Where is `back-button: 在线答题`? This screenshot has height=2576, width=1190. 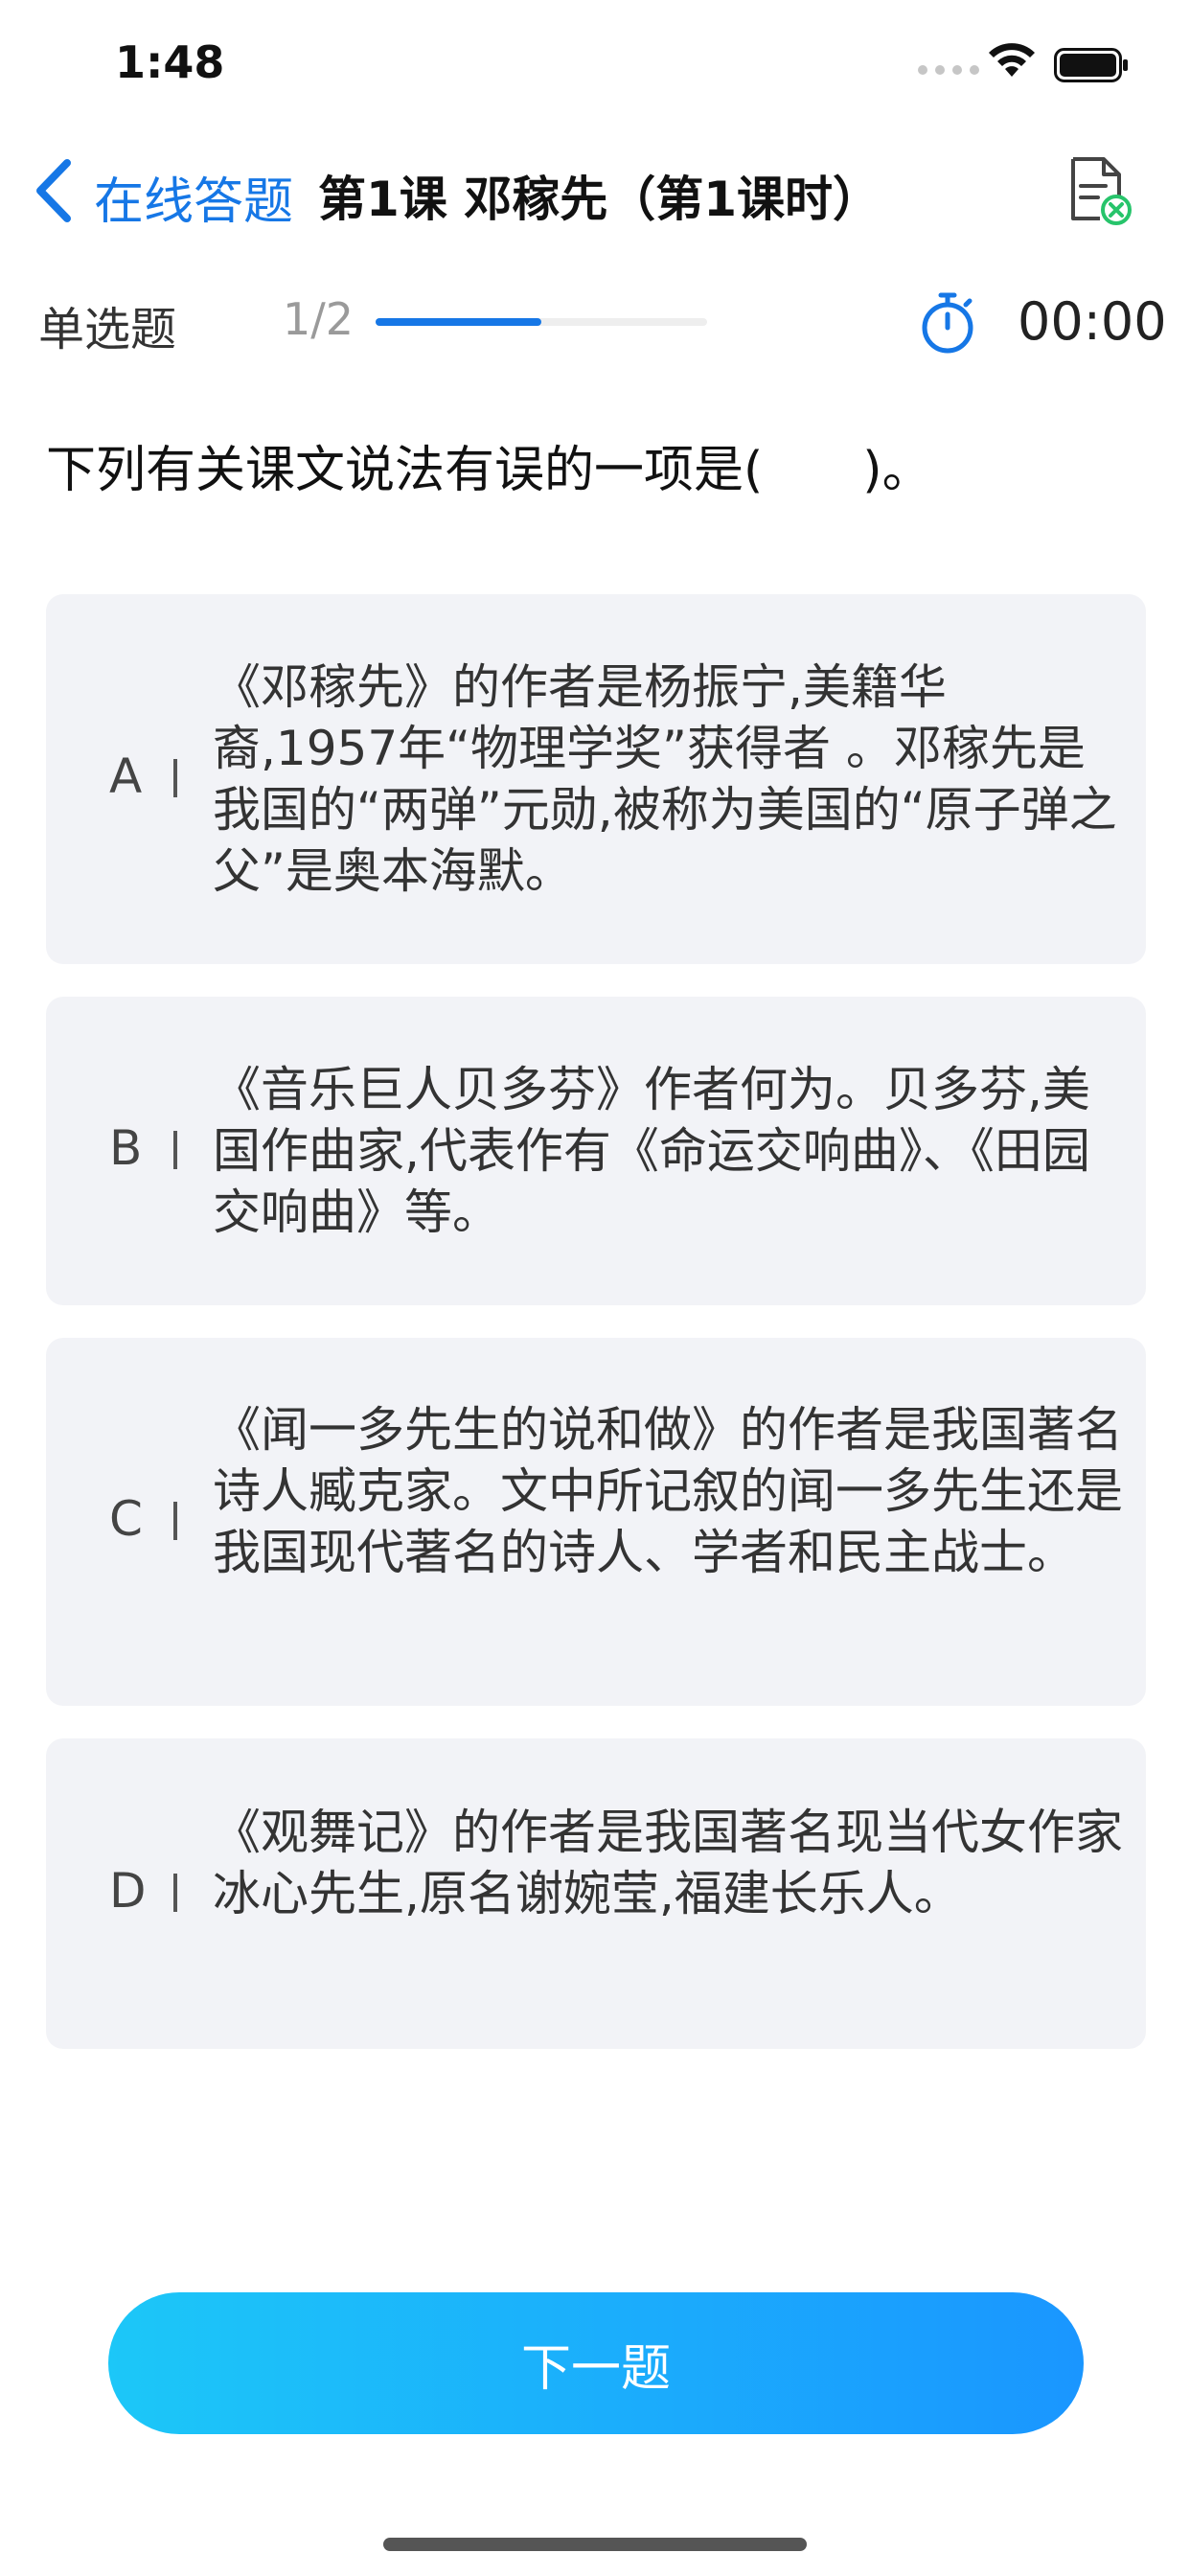
back-button: 在线答题 is located at coordinates (194, 197).